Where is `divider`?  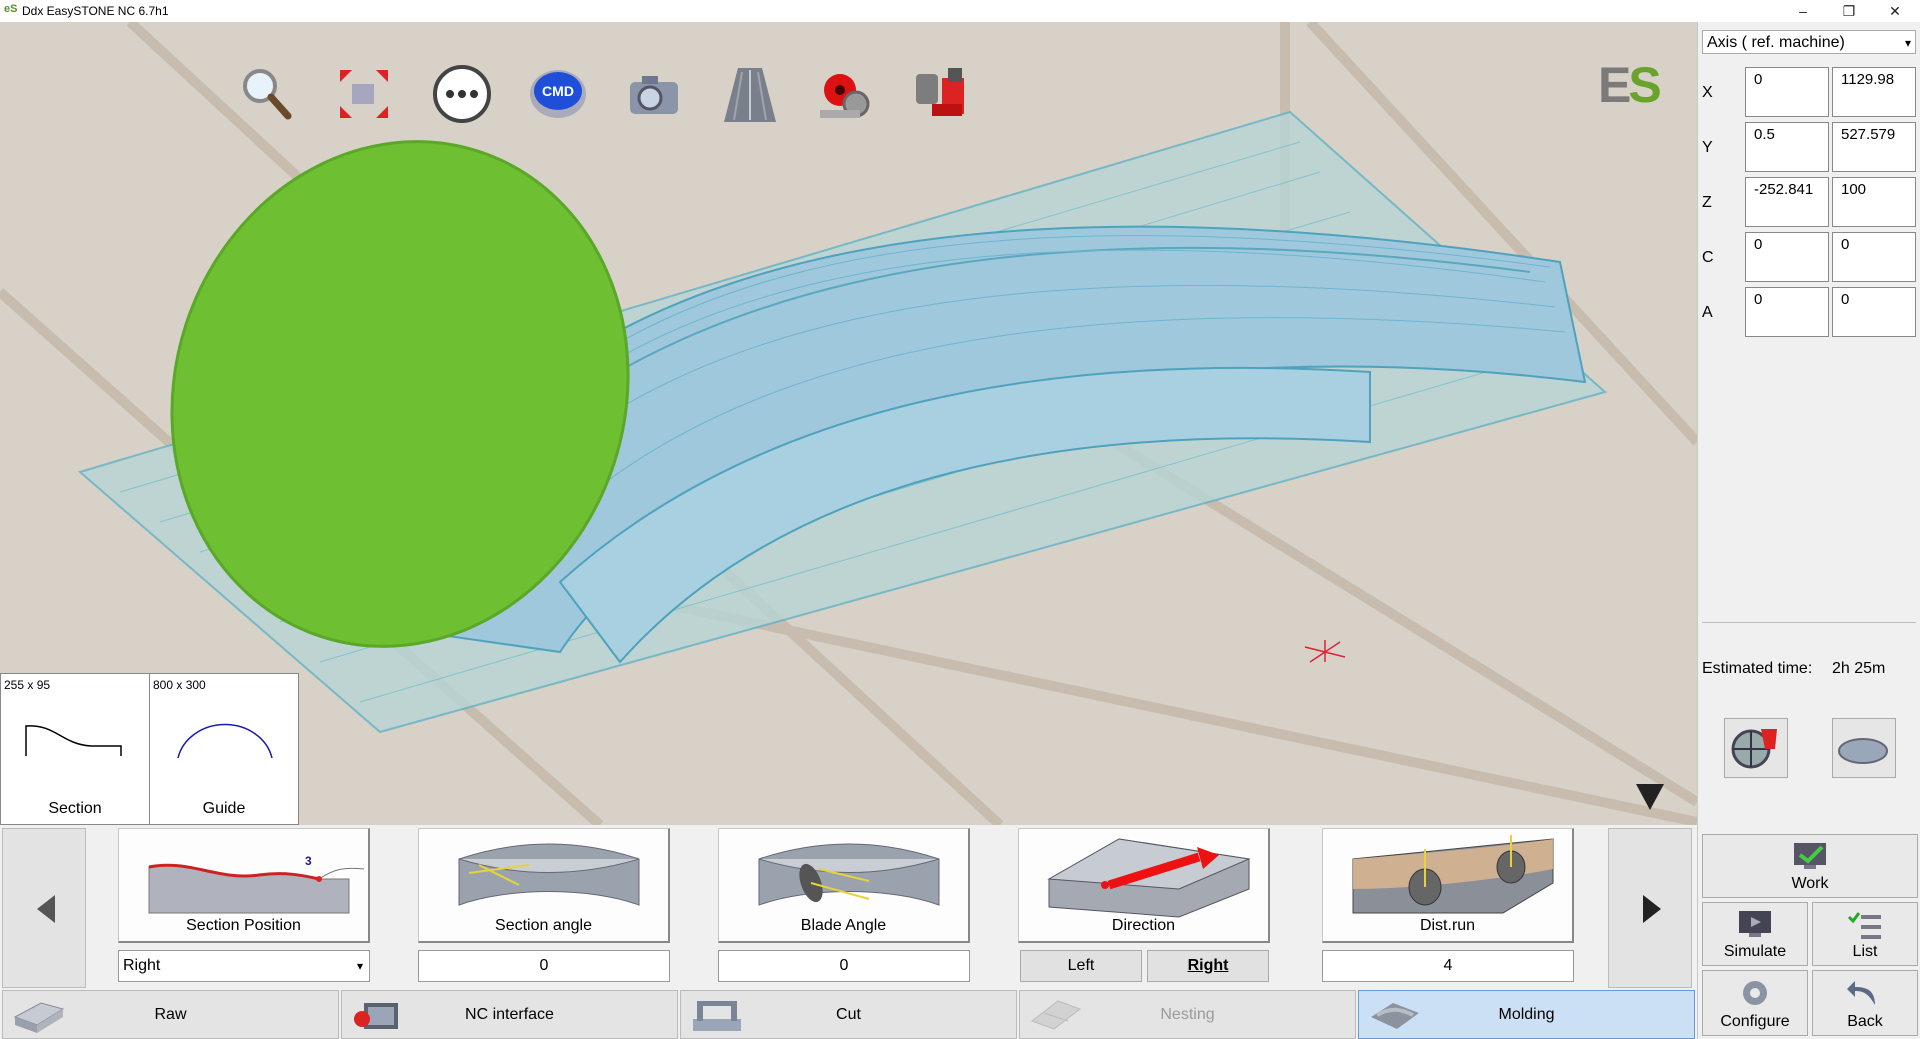
divider is located at coordinates (1809, 622).